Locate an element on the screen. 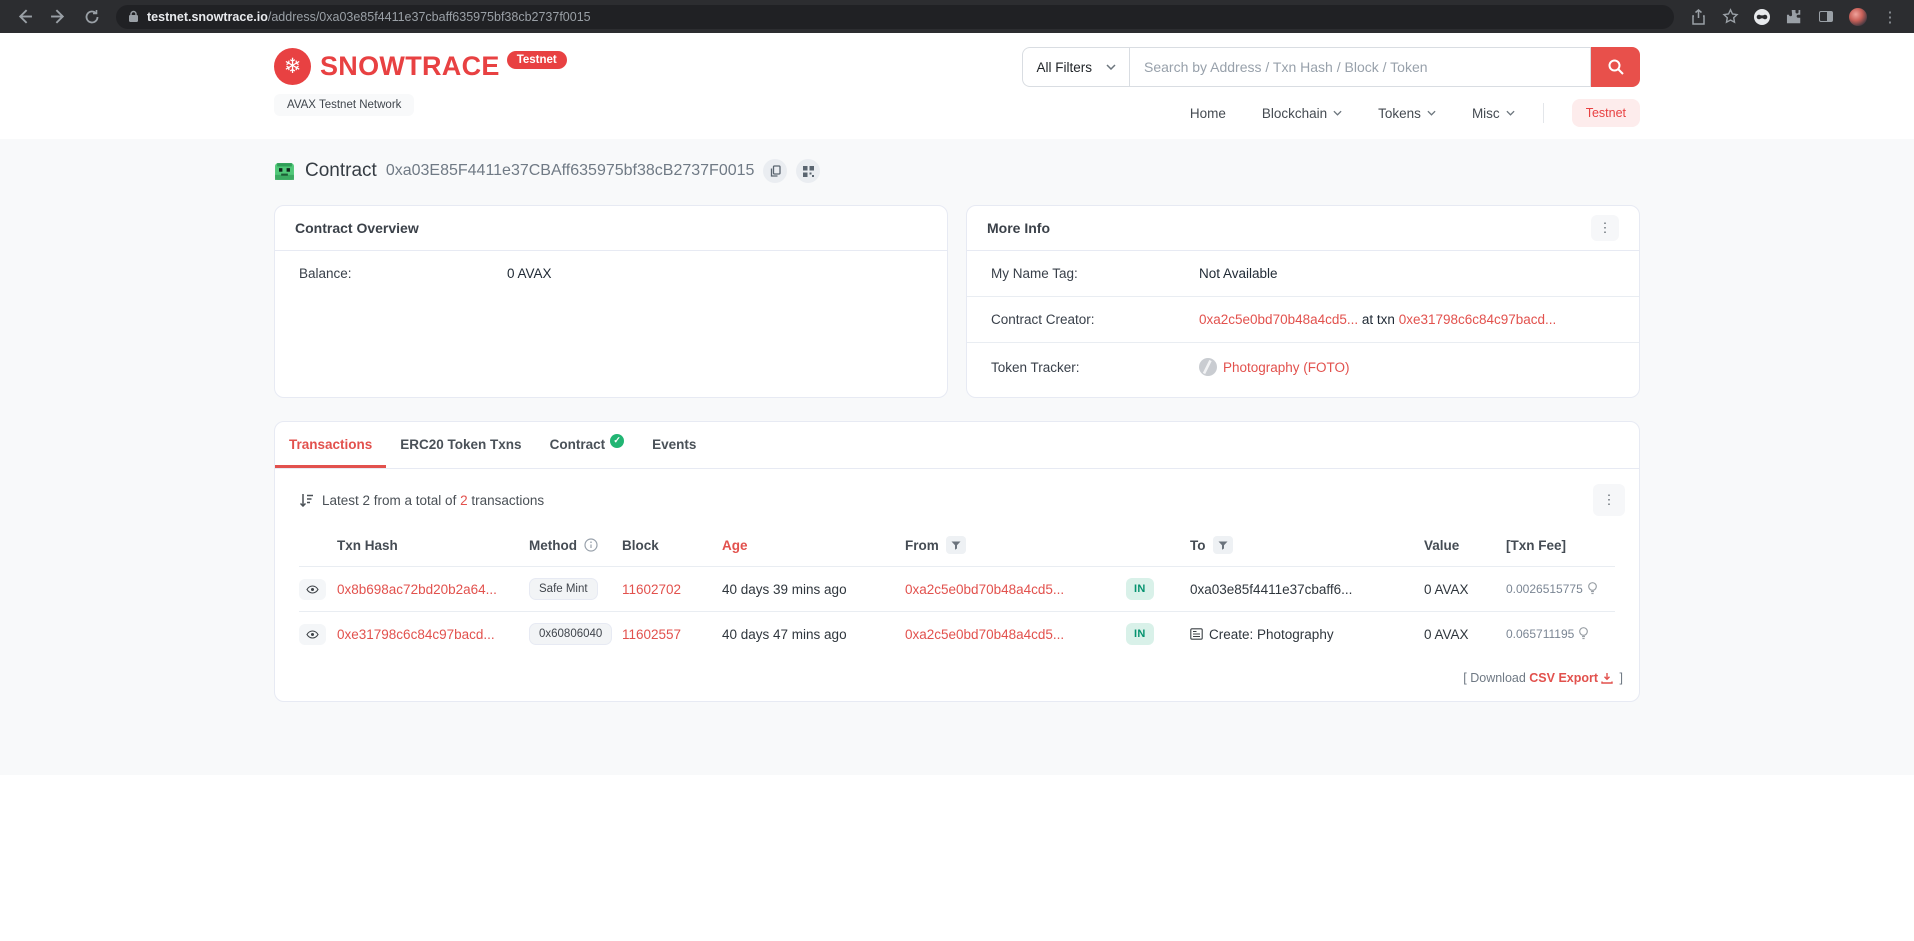 The image size is (1914, 941). search-input is located at coordinates (1360, 67).